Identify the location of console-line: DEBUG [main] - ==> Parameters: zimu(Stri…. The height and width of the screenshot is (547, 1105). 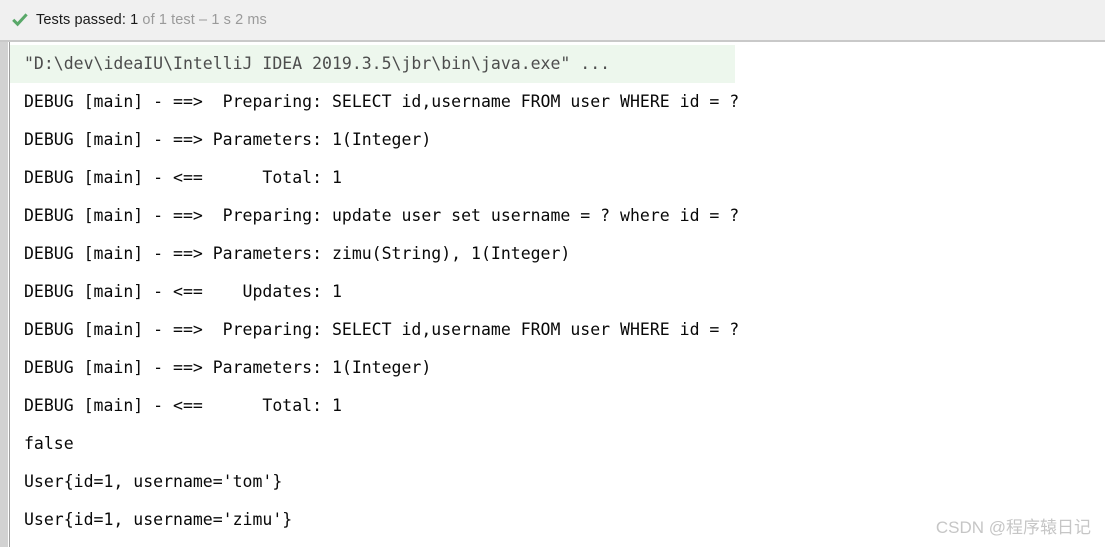
(297, 253).